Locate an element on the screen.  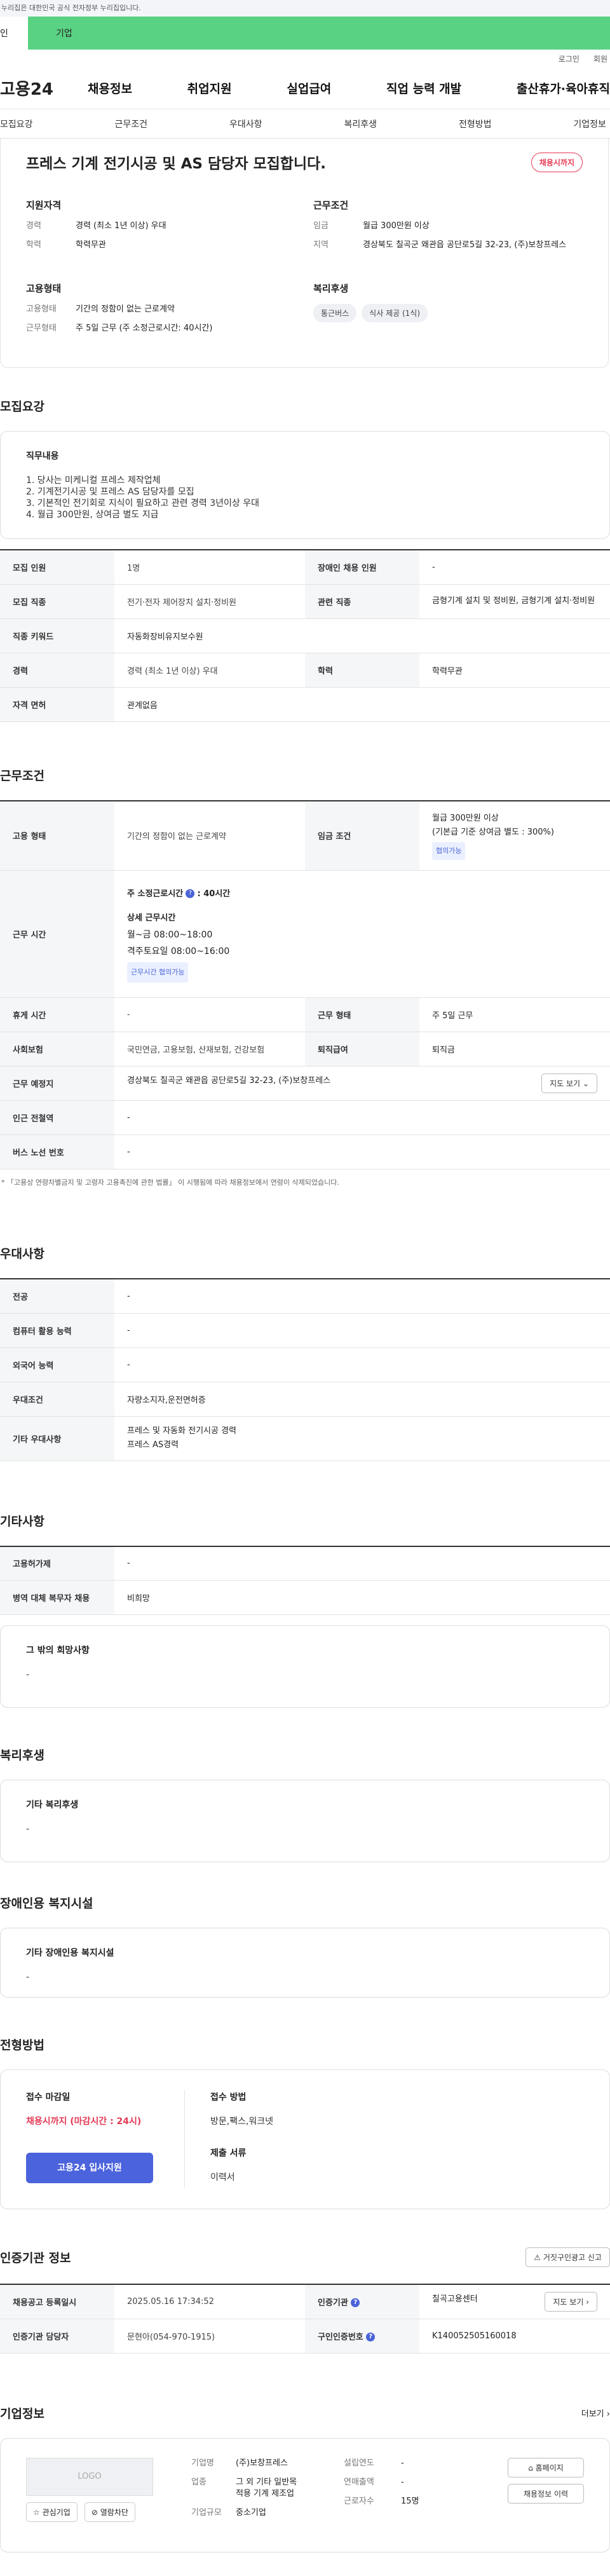
snb-welfare: 복리후생 is located at coordinates (360, 124).